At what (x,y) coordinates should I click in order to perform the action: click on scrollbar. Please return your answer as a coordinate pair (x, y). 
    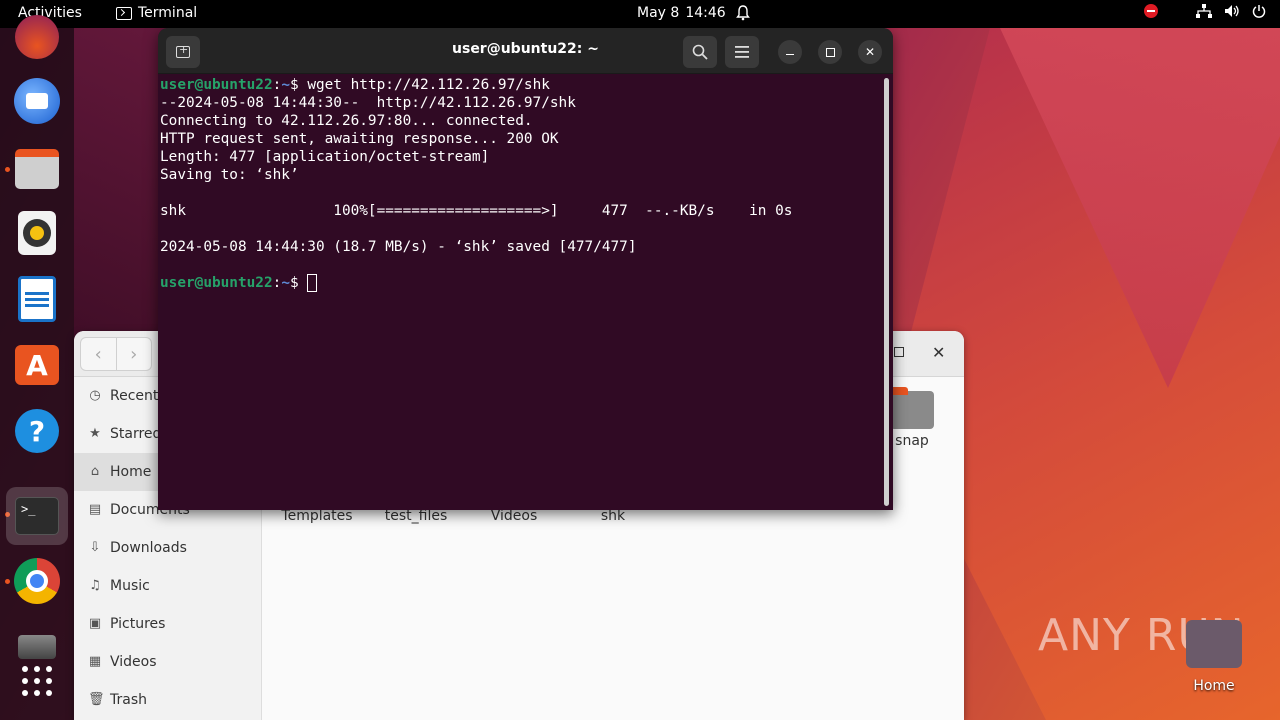
    Looking at the image, I should click on (886, 292).